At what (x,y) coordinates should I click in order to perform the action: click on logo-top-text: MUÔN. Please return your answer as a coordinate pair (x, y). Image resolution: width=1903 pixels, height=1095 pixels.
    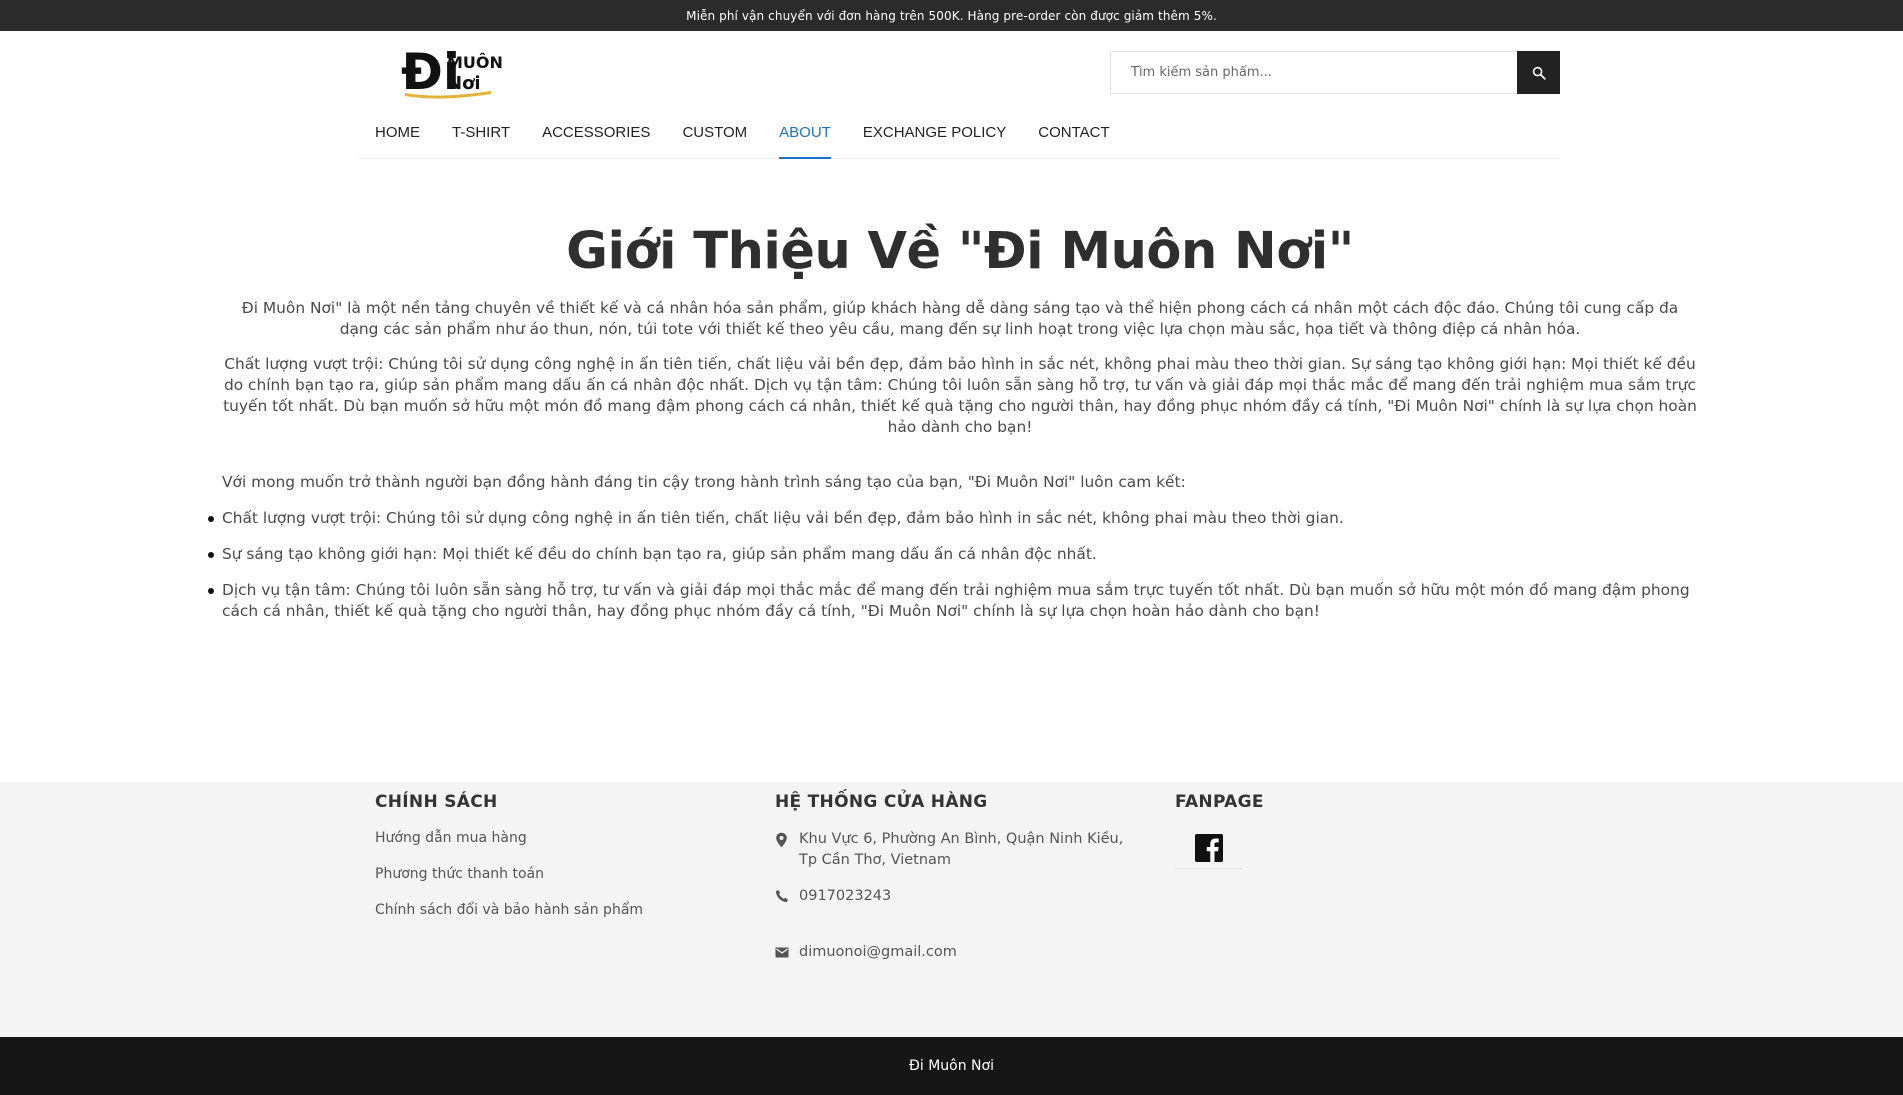
    Looking at the image, I should click on (475, 62).